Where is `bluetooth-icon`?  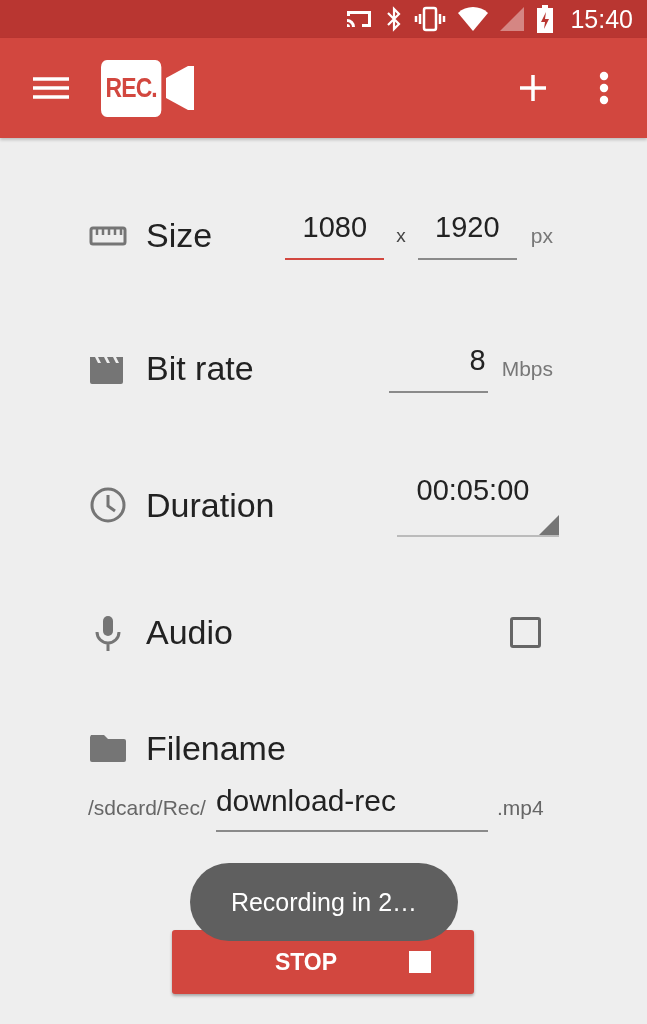 bluetooth-icon is located at coordinates (394, 19).